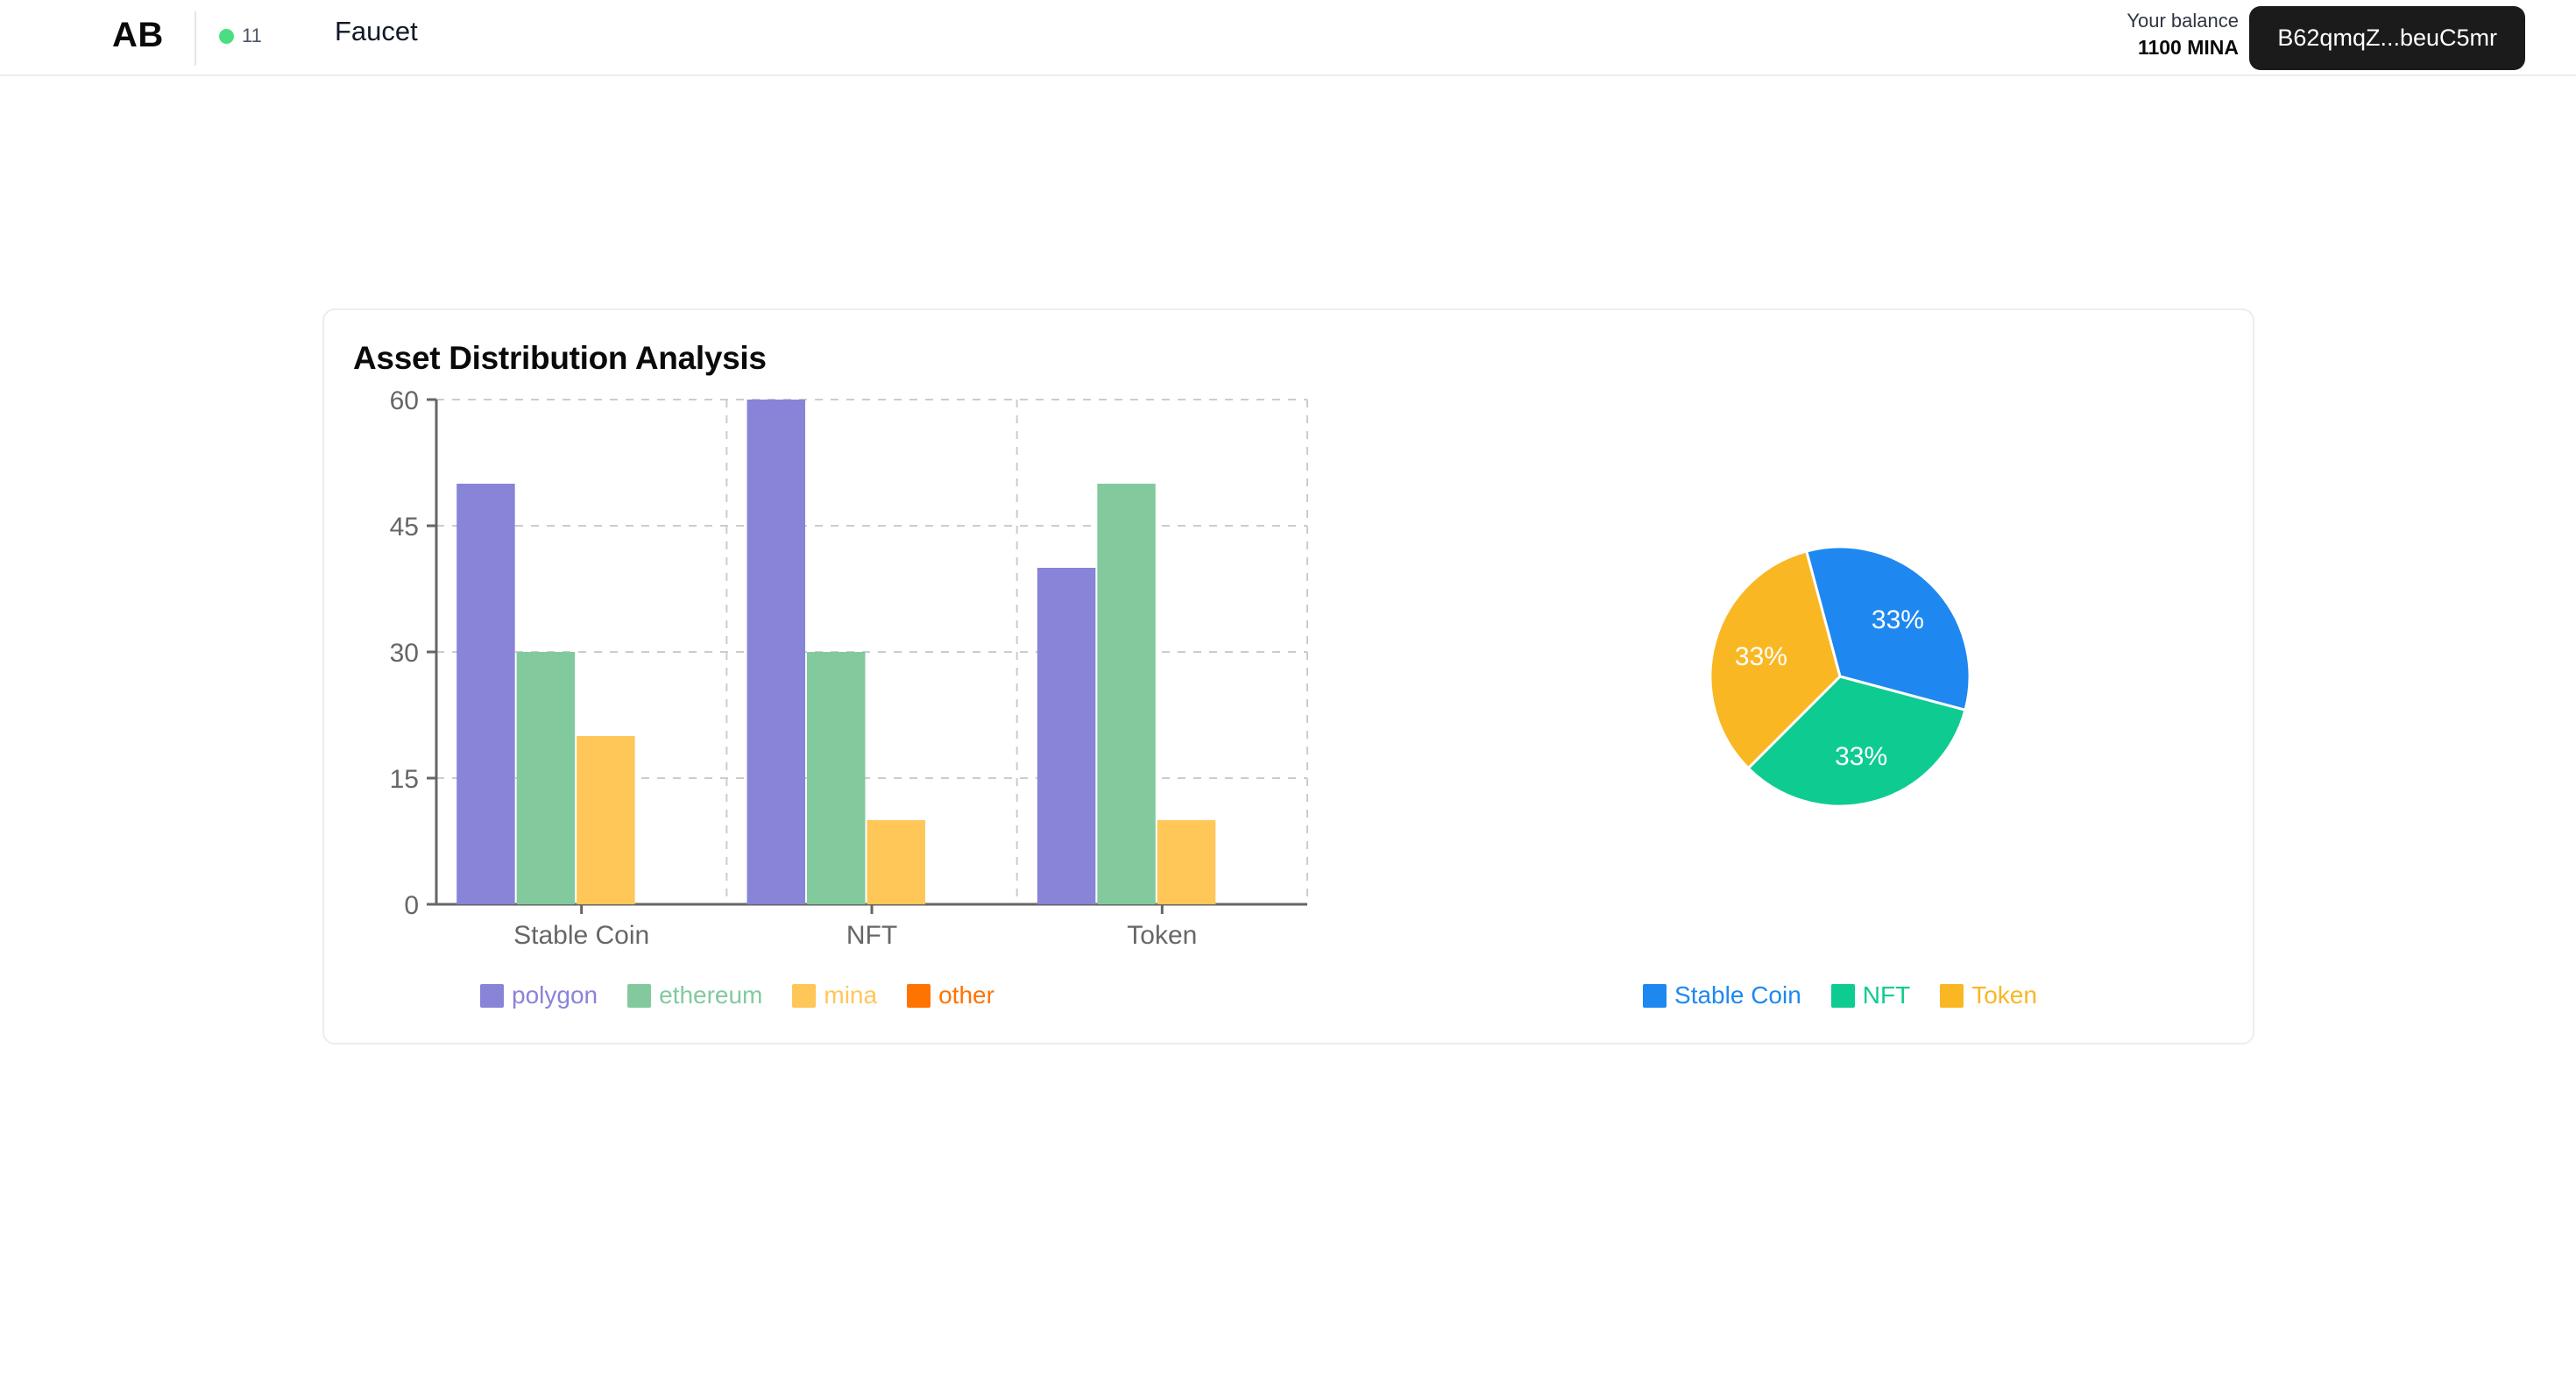 This screenshot has width=2576, height=1388. I want to click on bar-legend-label: other, so click(966, 995).